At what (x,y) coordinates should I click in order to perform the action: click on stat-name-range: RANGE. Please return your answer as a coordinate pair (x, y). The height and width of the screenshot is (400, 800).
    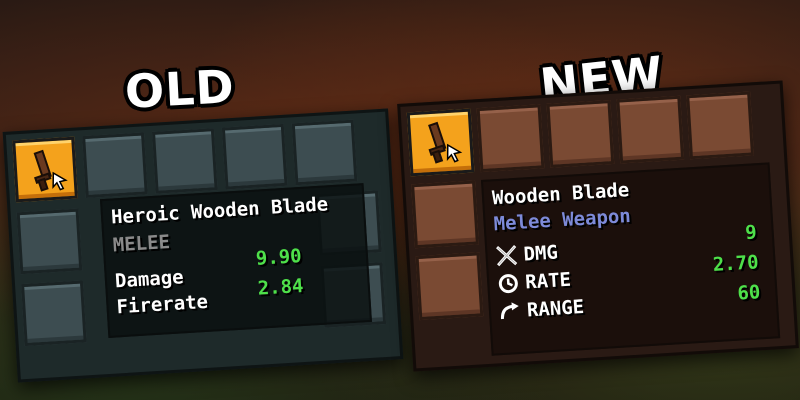
    Looking at the image, I should click on (555, 309).